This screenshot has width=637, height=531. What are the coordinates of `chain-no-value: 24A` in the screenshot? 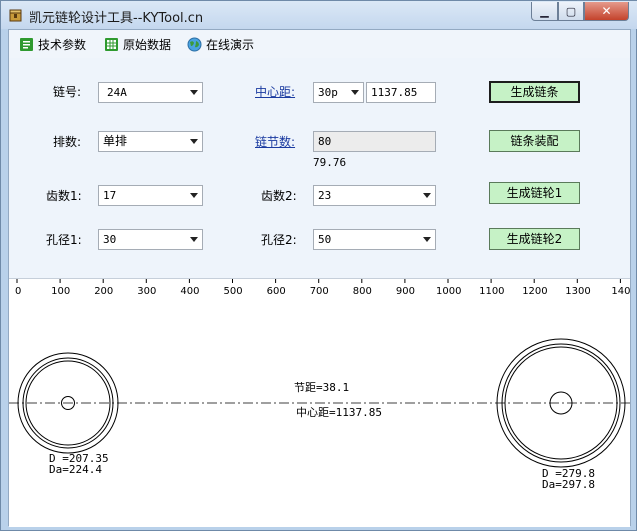 It's located at (117, 92).